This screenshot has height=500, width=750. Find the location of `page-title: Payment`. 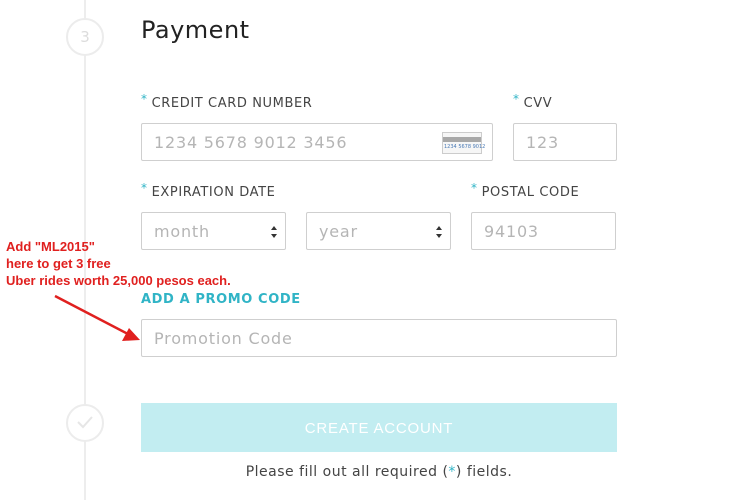

page-title: Payment is located at coordinates (195, 30).